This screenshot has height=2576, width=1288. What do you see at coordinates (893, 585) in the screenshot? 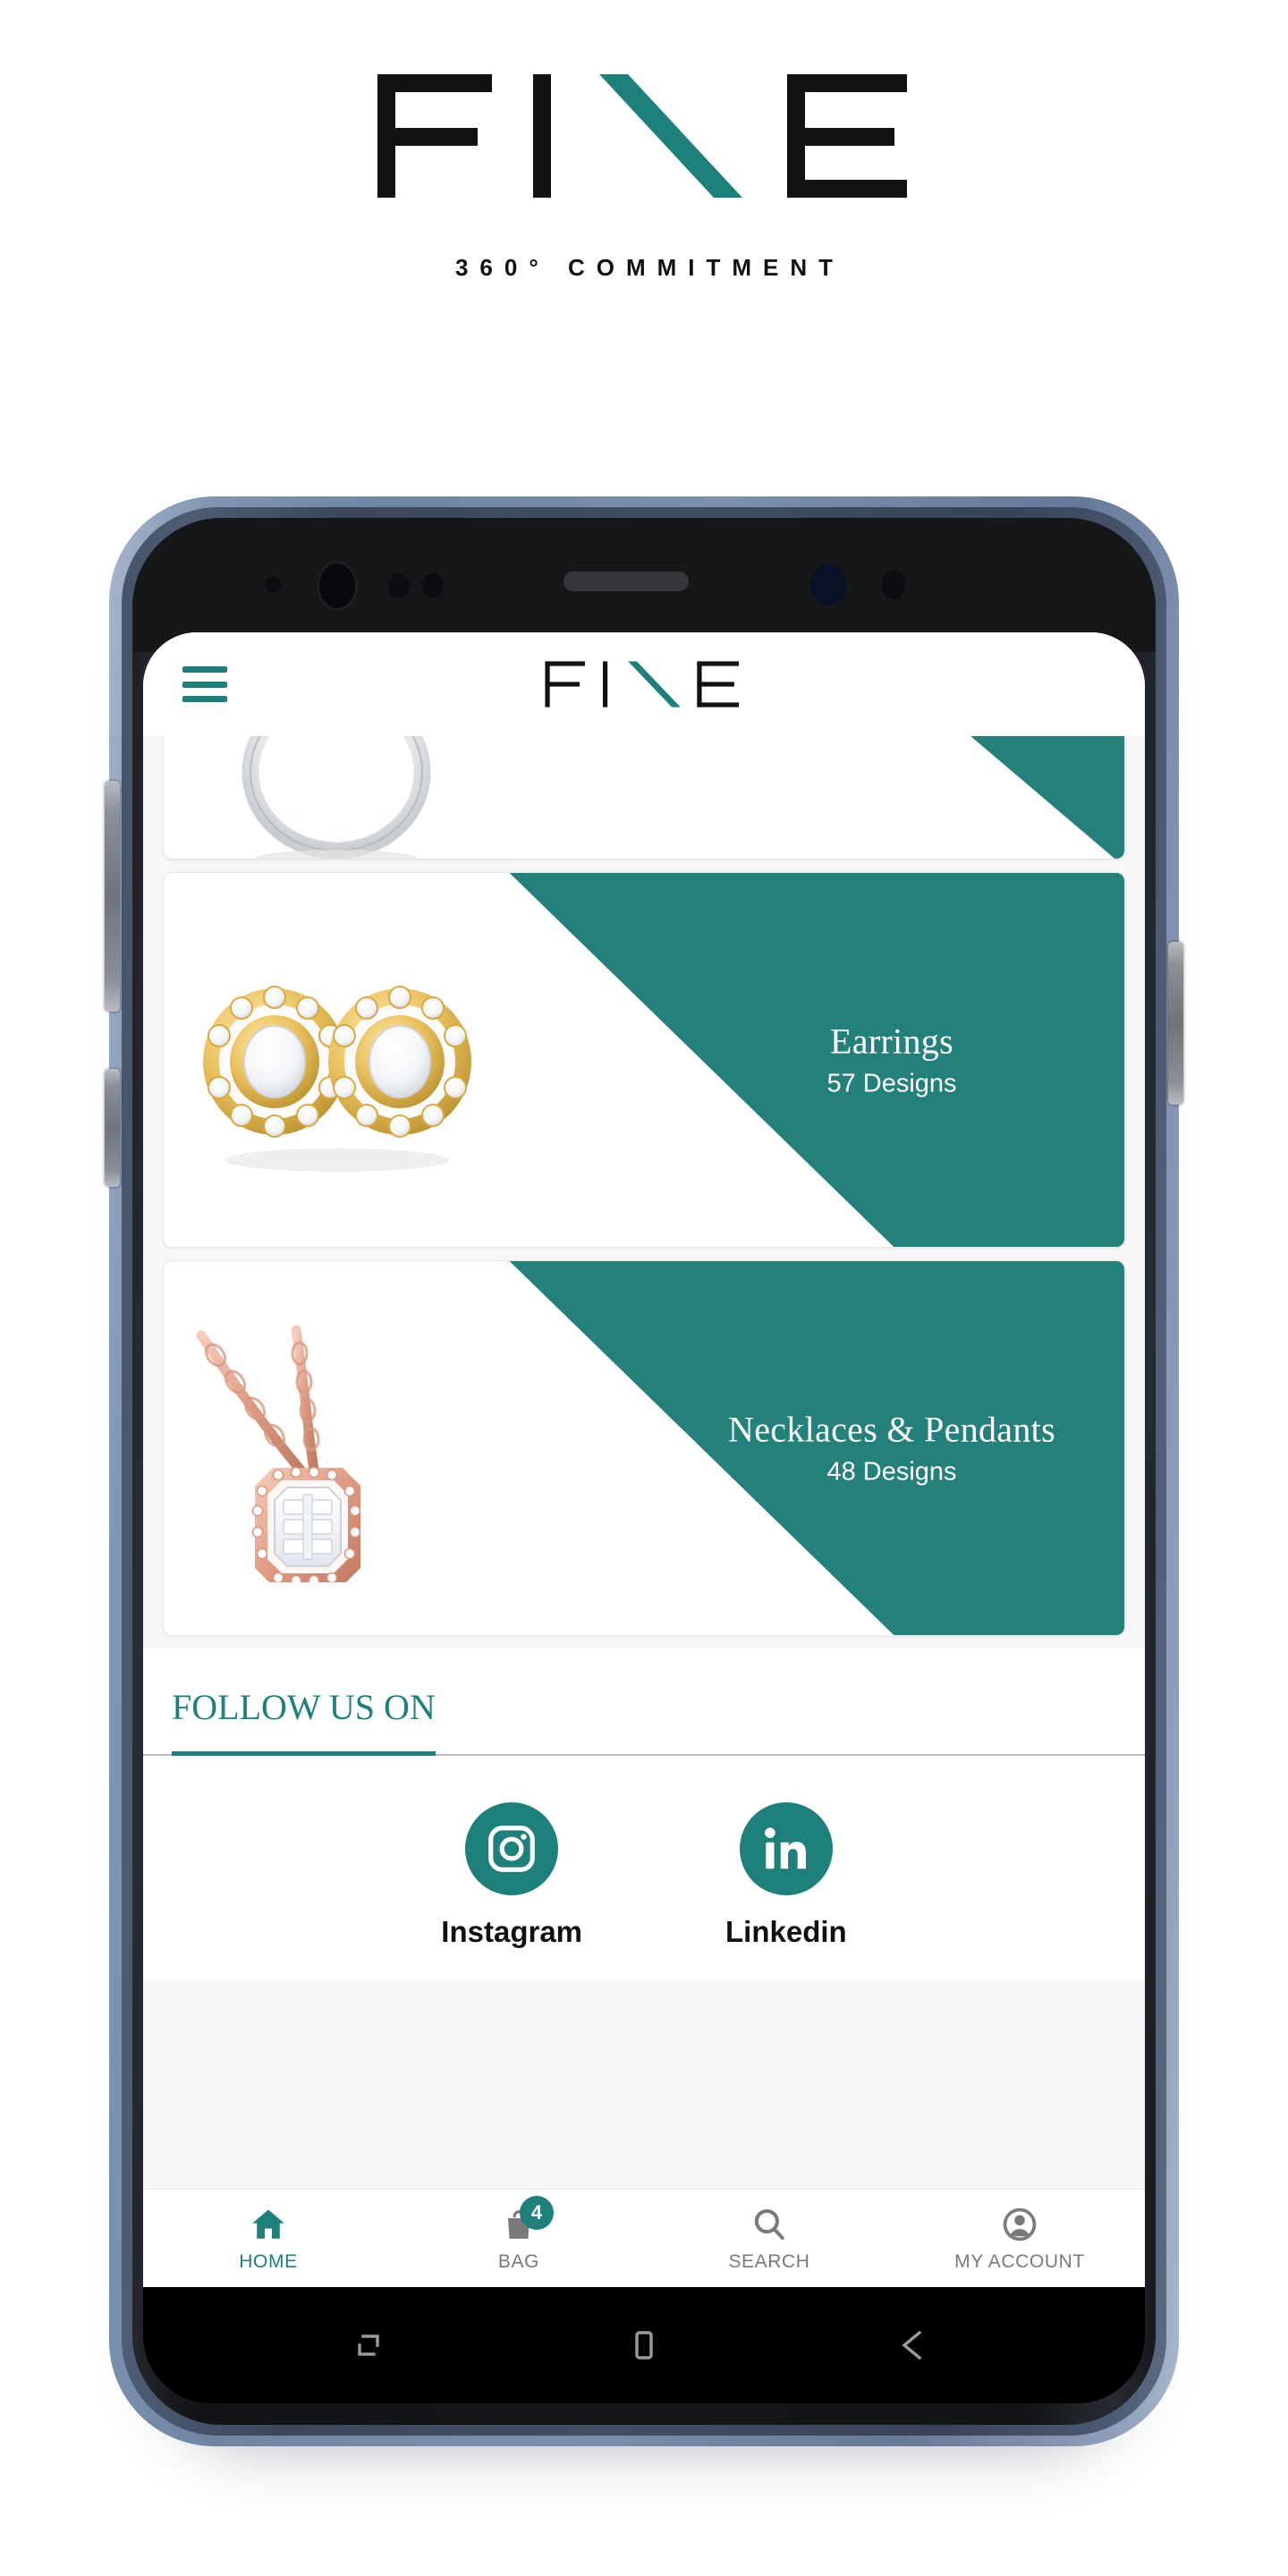
I see `ir-emitter-icon` at bounding box center [893, 585].